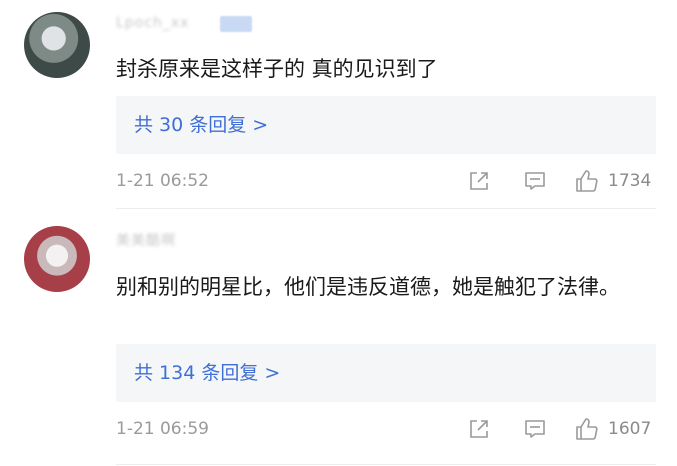 Image resolution: width=677 pixels, height=466 pixels. Describe the element at coordinates (146, 241) in the screenshot. I see `username: 美美酷啊` at that location.